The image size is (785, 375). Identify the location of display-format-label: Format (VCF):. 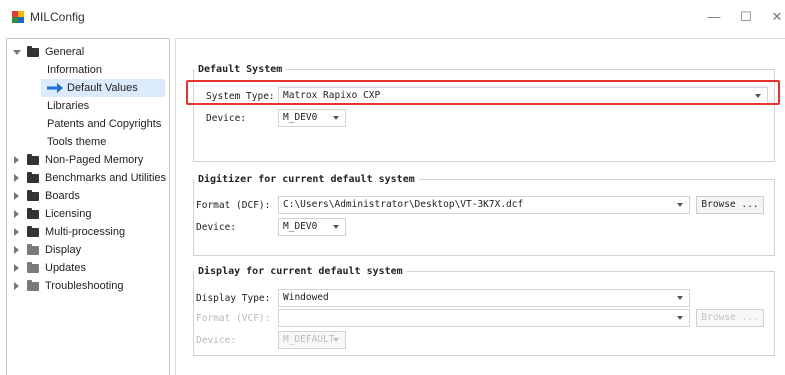
(233, 318).